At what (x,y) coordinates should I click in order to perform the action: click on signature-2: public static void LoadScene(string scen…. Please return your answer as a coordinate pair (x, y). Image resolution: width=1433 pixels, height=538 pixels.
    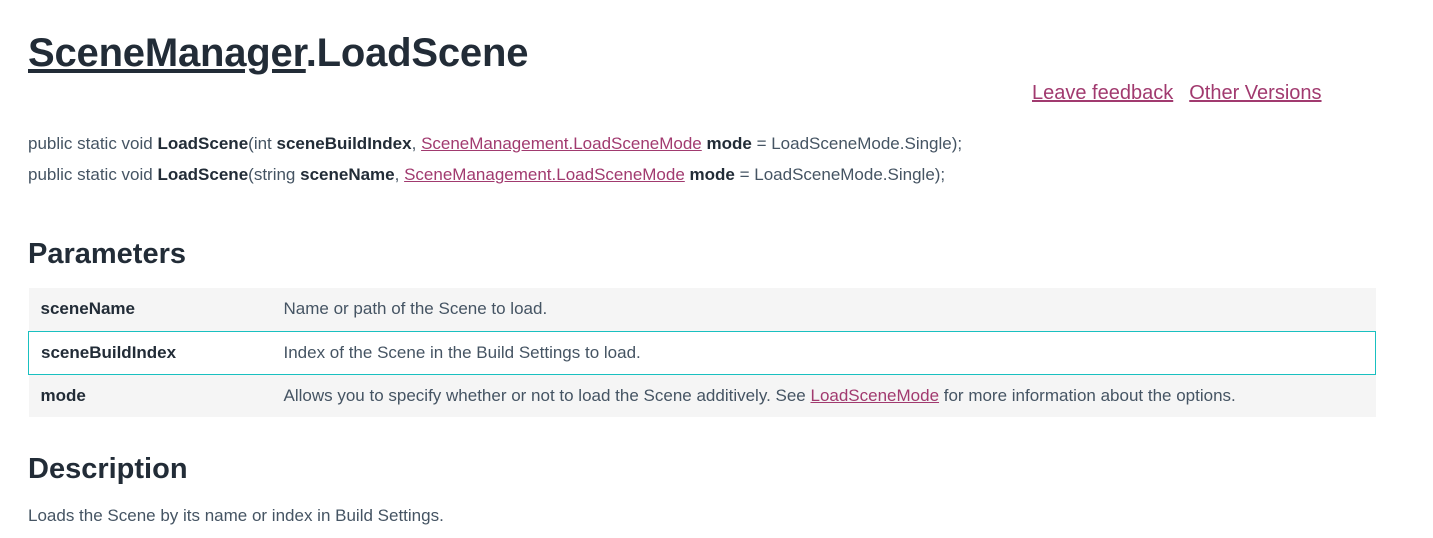
    Looking at the image, I should click on (487, 174).